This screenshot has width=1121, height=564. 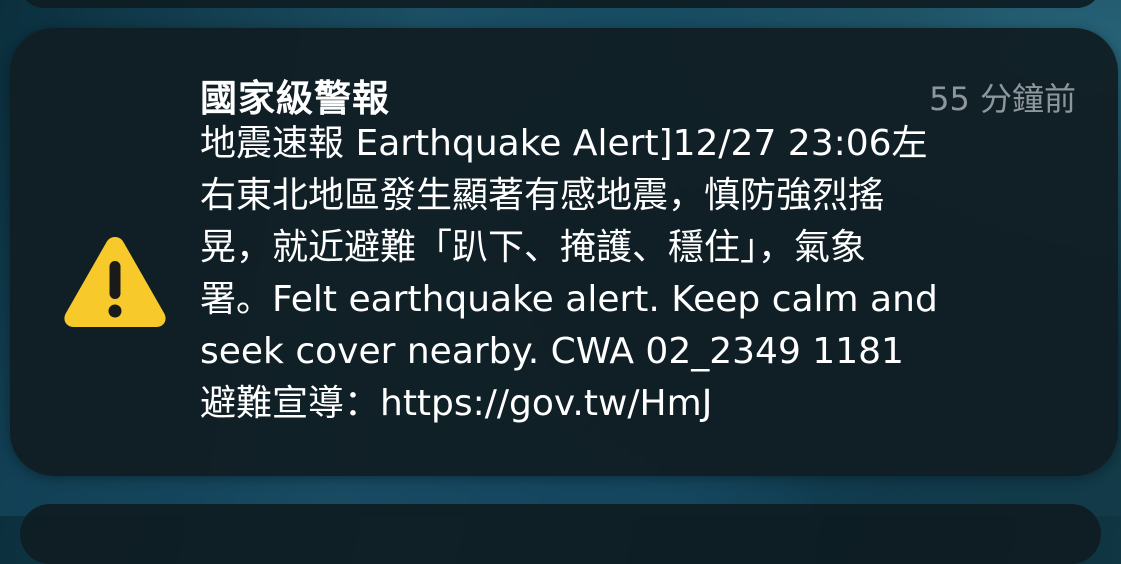 What do you see at coordinates (295, 98) in the screenshot?
I see `alert-title: 國家級警報` at bounding box center [295, 98].